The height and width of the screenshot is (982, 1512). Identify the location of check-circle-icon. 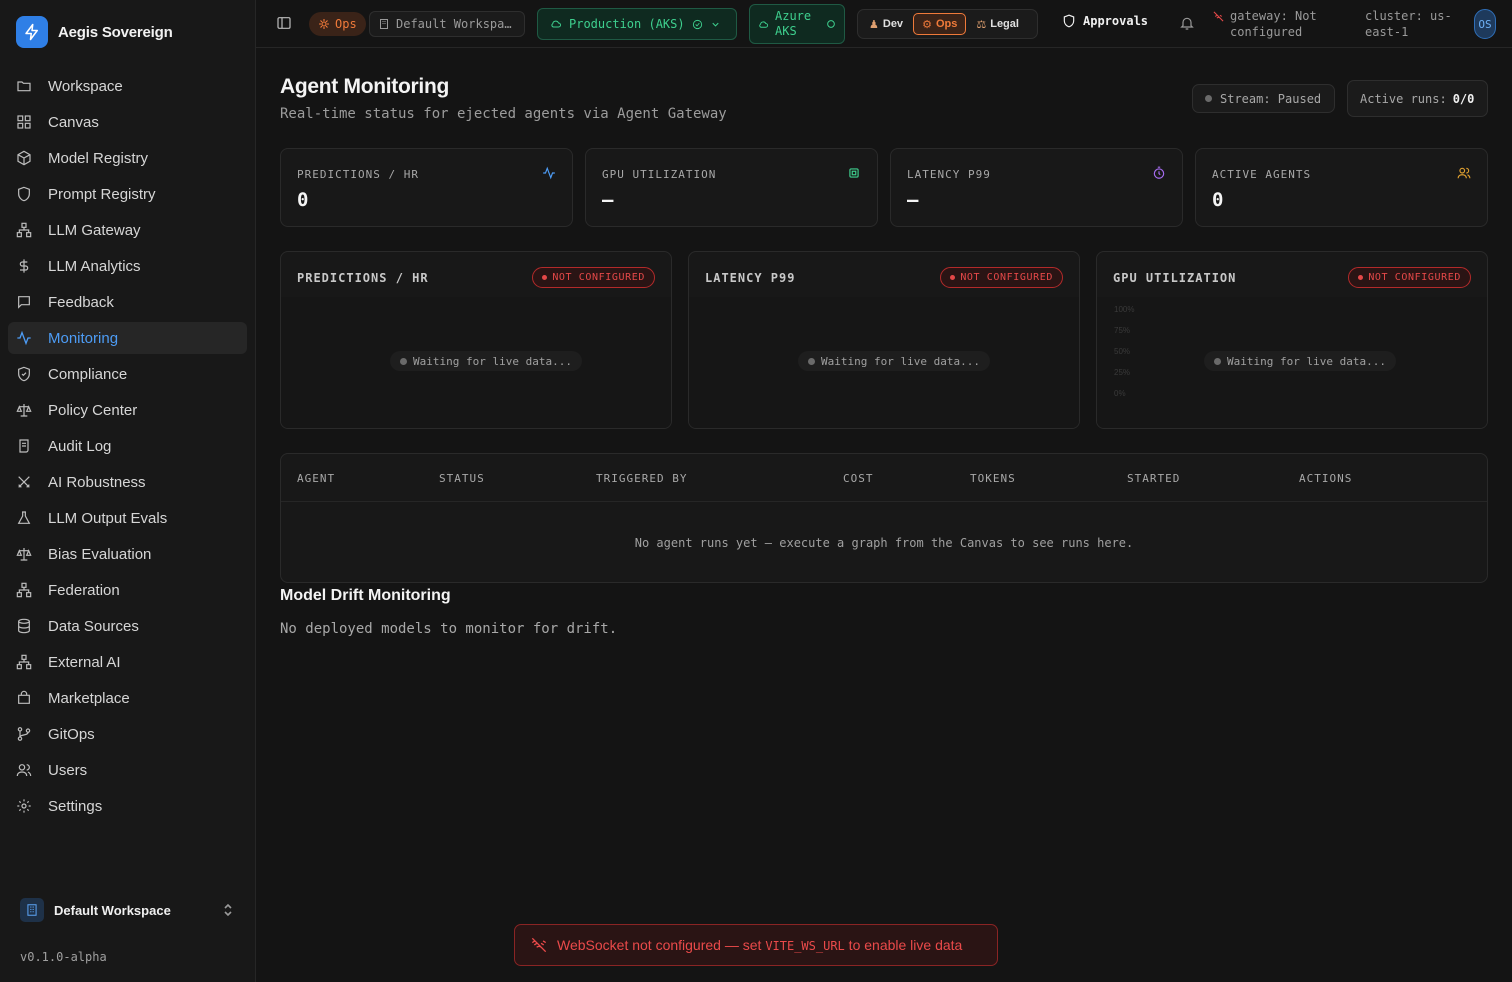
(697, 24).